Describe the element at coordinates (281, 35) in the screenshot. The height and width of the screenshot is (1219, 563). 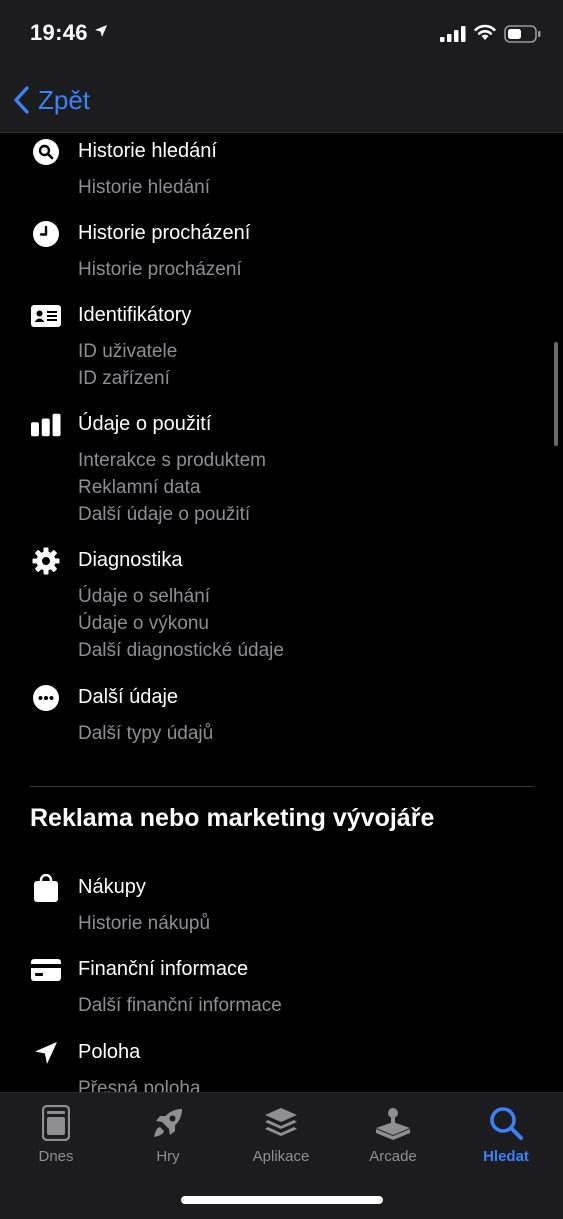
I see `status-bar: 19:46` at that location.